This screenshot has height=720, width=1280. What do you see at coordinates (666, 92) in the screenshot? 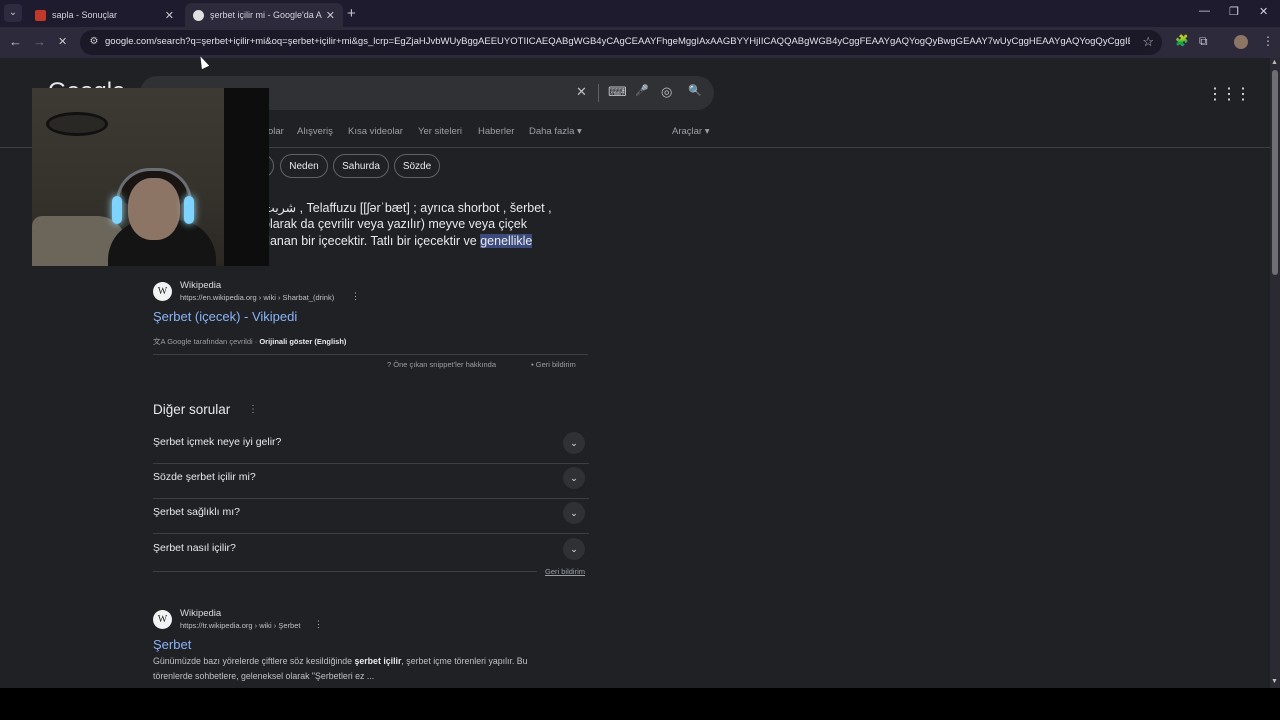
I see `lens-icon: ◎` at bounding box center [666, 92].